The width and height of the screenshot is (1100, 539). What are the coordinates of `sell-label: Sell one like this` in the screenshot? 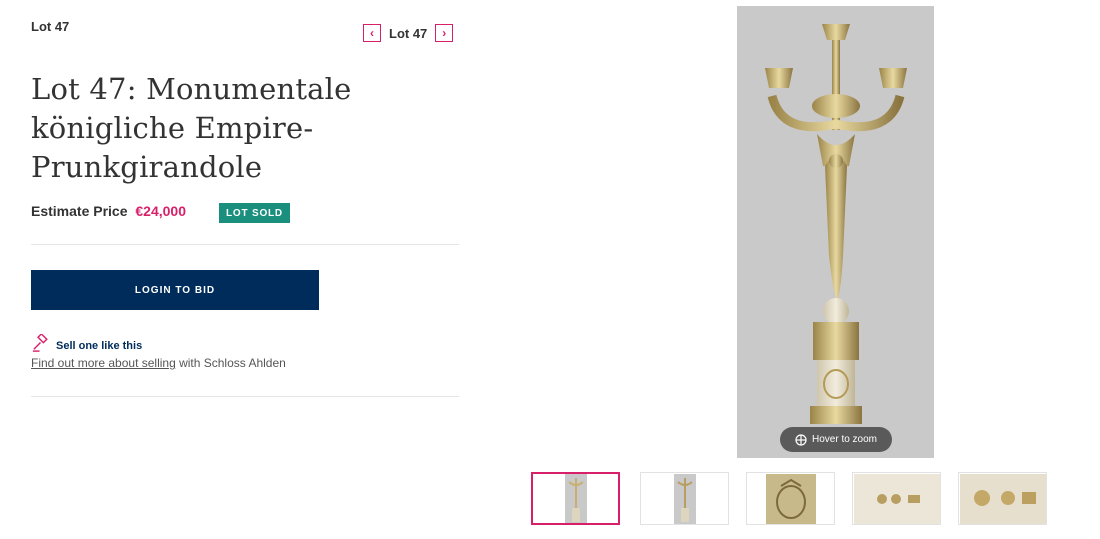 It's located at (99, 346).